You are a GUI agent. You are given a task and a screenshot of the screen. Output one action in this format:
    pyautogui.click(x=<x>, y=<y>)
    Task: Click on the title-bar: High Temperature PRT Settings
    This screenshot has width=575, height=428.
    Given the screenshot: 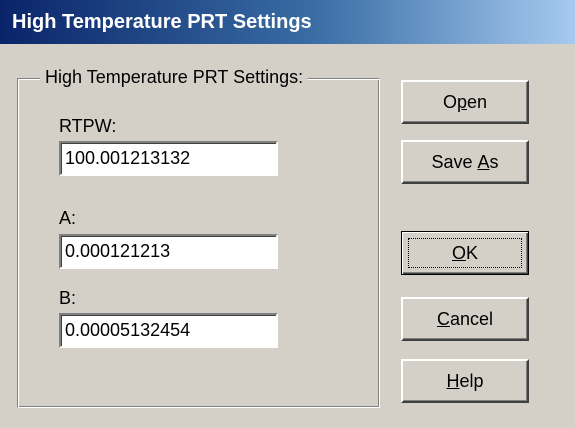 What is the action you would take?
    pyautogui.click(x=287, y=22)
    